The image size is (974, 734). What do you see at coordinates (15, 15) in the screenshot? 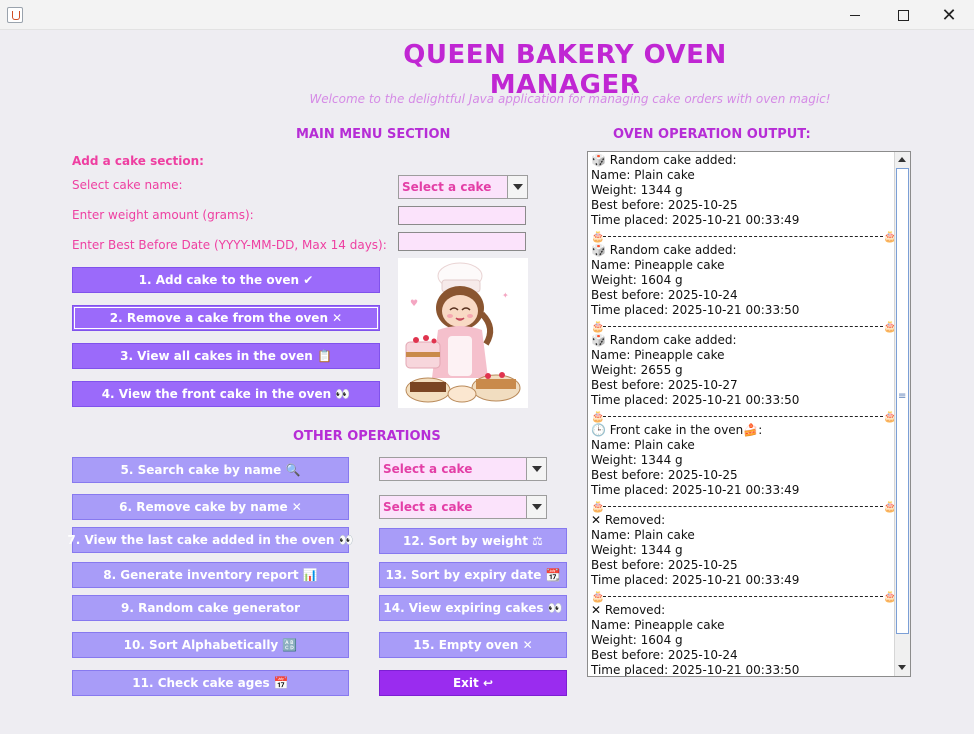
I see `java-app-icon` at bounding box center [15, 15].